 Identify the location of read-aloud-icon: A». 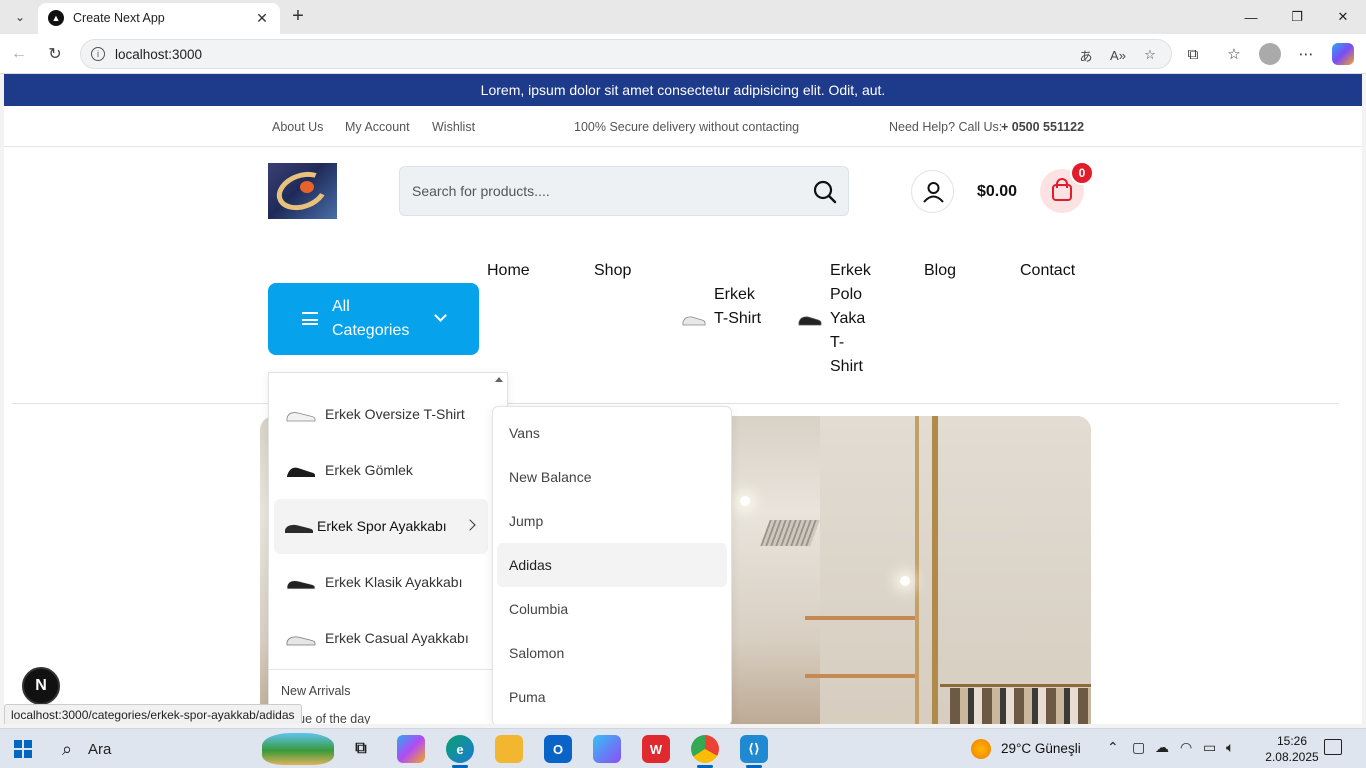
(1118, 55).